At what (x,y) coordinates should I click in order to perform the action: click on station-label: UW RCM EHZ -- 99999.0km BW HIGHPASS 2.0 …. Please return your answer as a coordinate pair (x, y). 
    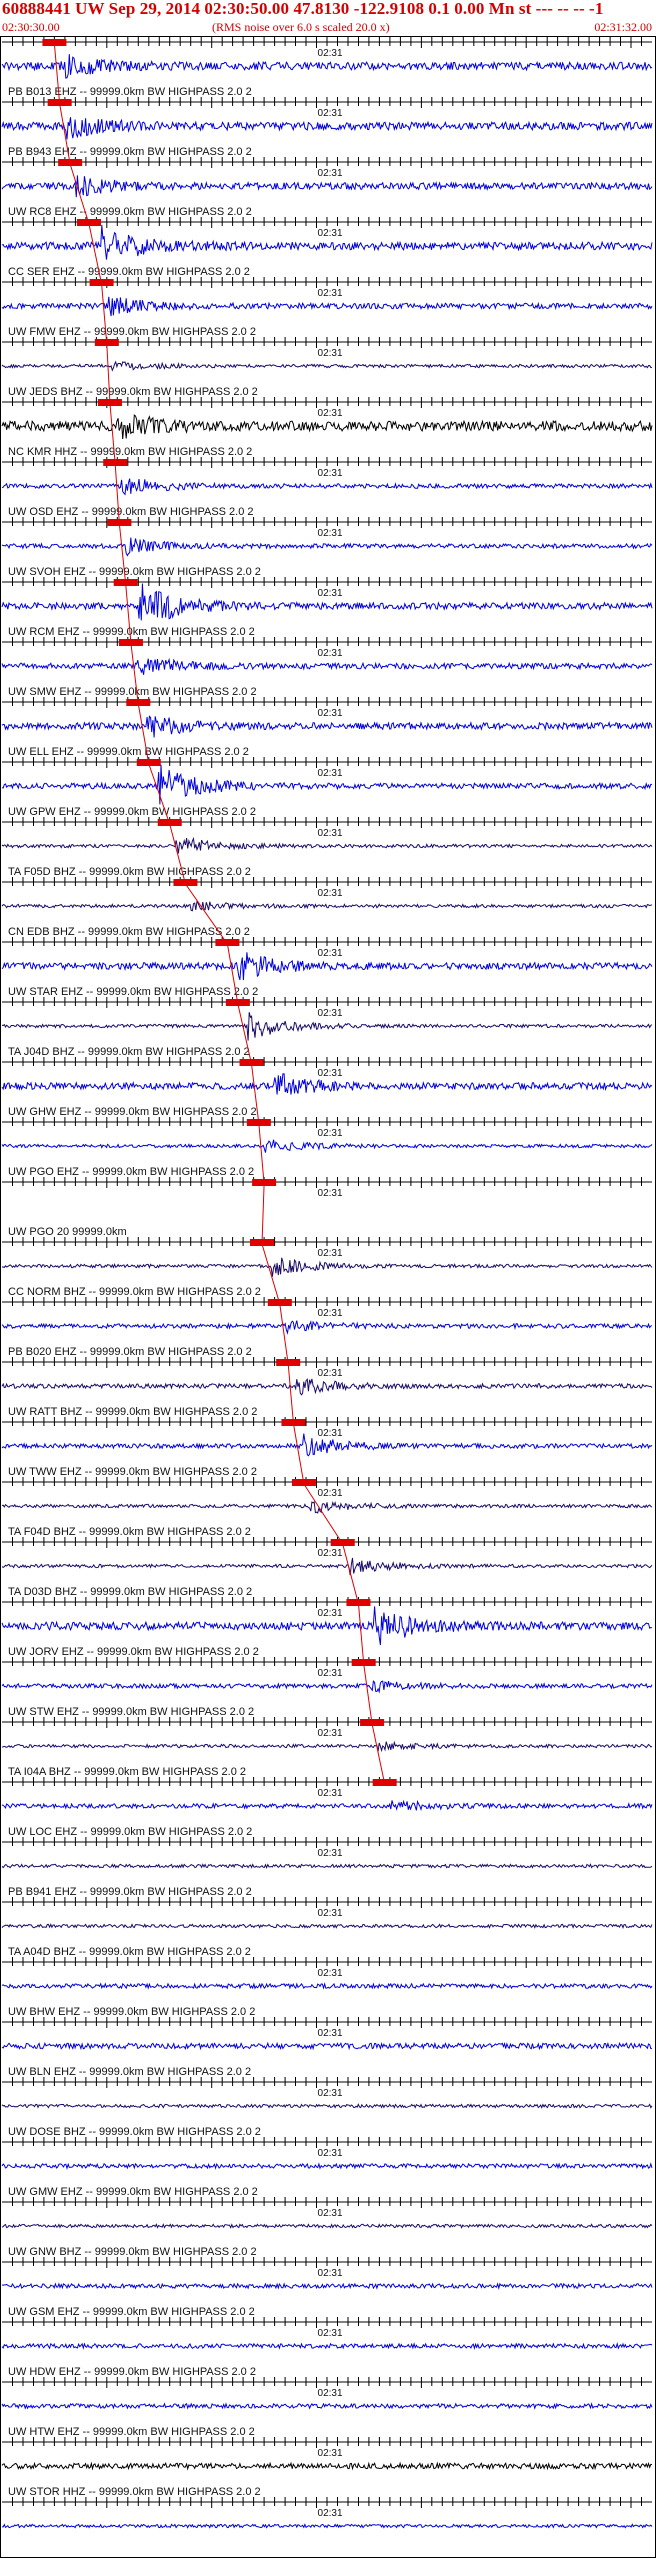
    Looking at the image, I should click on (131, 632).